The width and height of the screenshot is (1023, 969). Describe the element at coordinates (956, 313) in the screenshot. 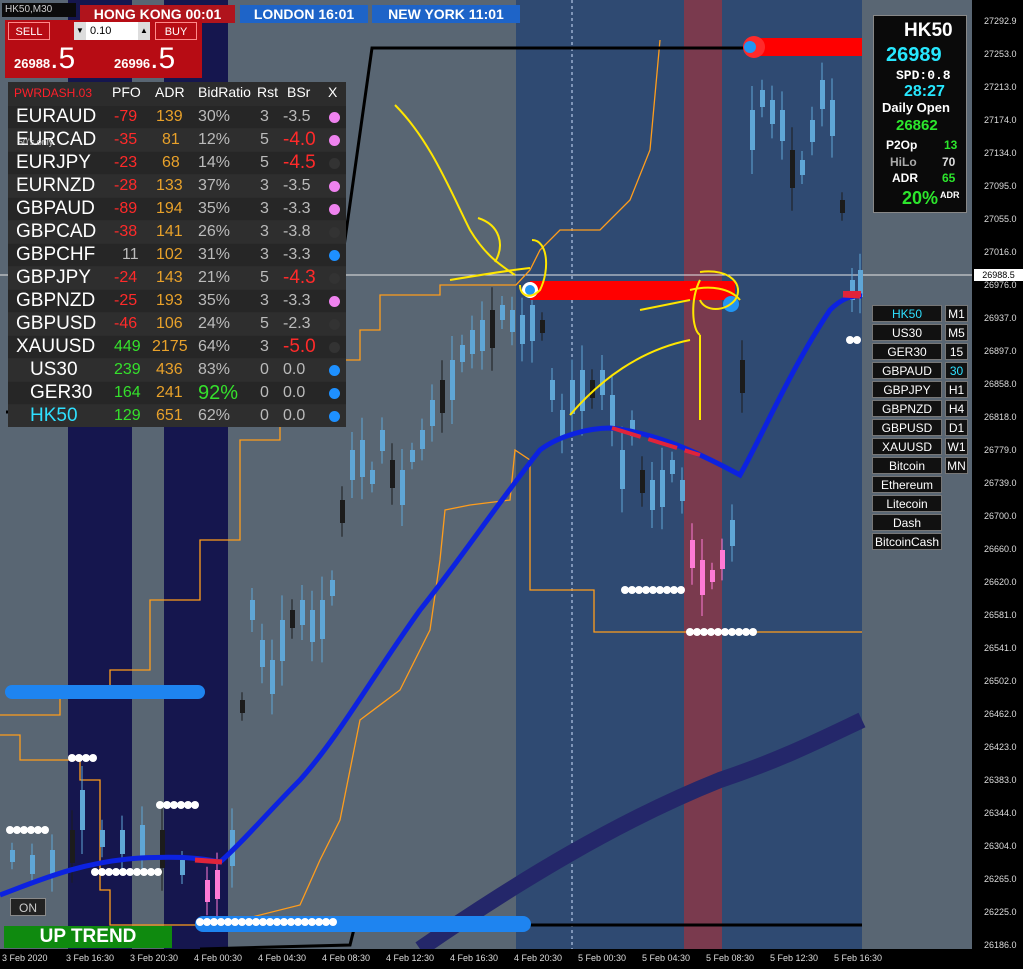

I see `timeframe-button: M1` at that location.